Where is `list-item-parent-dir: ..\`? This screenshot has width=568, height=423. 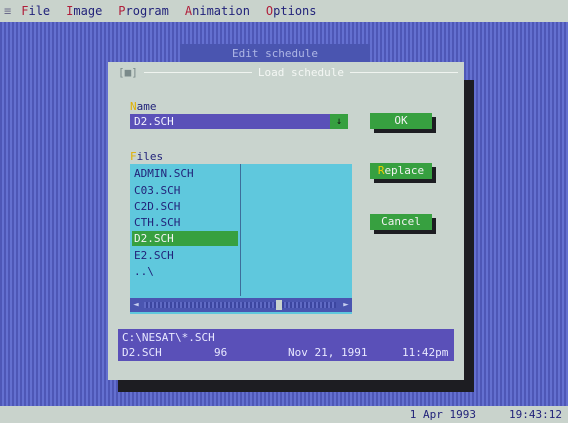
list-item-parent-dir: ..\ is located at coordinates (185, 271).